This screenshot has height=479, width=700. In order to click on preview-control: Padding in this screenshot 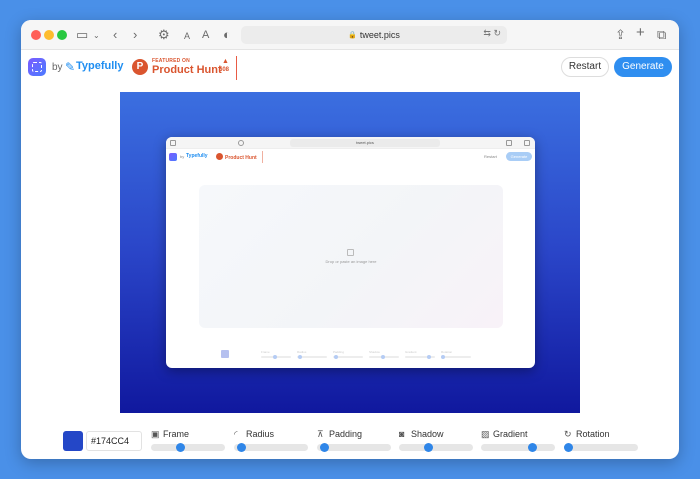, I will do `click(348, 355)`.